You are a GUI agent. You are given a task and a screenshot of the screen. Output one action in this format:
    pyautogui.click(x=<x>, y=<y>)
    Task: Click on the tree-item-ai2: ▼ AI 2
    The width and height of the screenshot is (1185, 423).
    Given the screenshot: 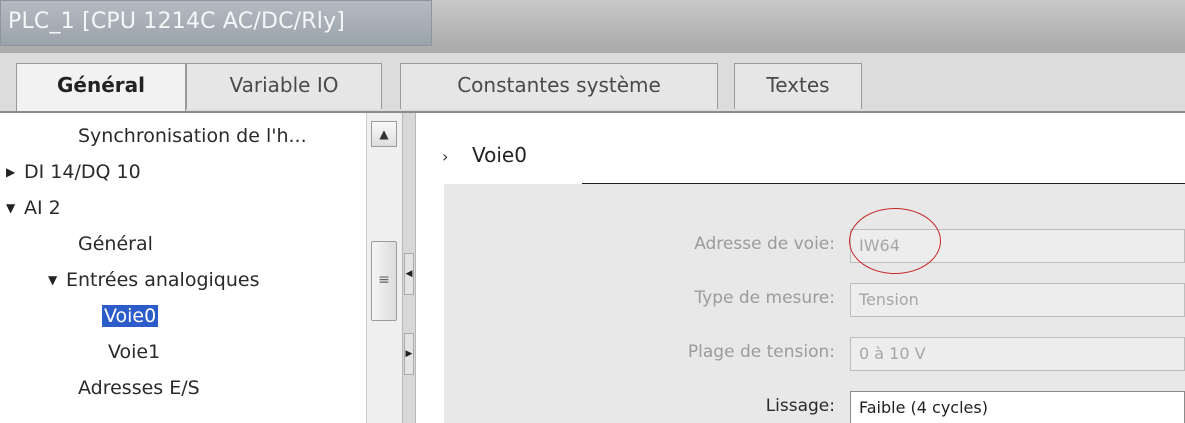 What is the action you would take?
    pyautogui.click(x=33, y=208)
    